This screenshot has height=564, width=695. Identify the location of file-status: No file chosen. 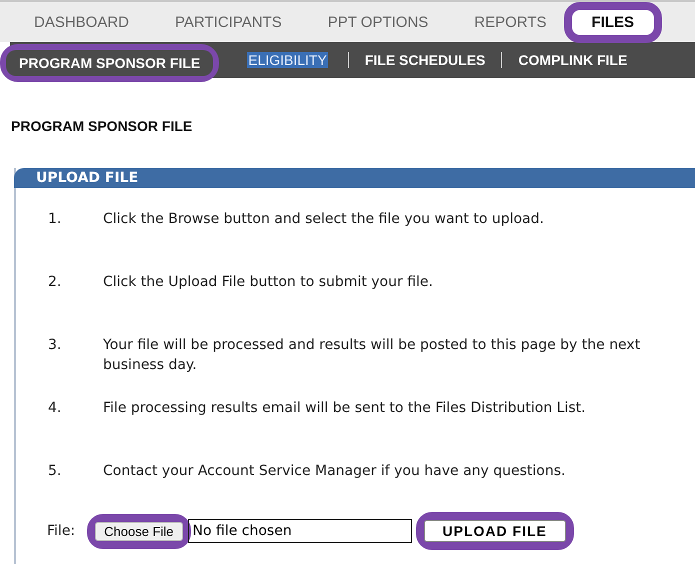
(300, 531).